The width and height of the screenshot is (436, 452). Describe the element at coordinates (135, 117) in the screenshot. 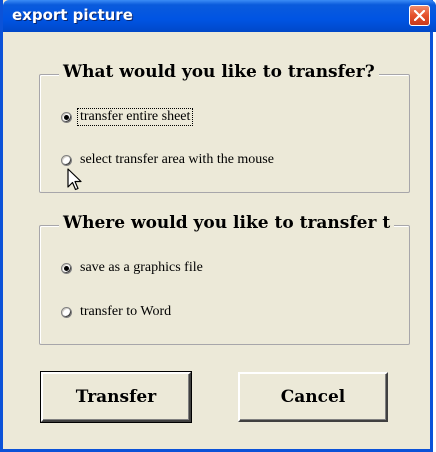

I see `radio-label: transfer entire sheet` at that location.